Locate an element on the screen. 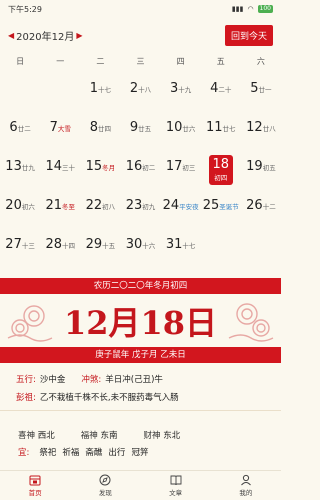 Image resolution: width=320 pixels, height=500 pixels. day-content: 27十三 is located at coordinates (20, 243).